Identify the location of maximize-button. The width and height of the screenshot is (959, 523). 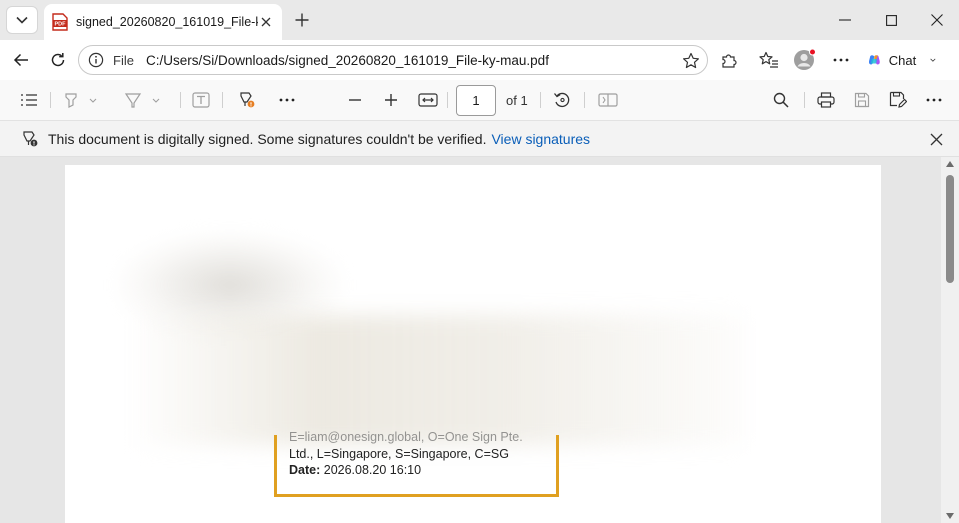
(891, 20).